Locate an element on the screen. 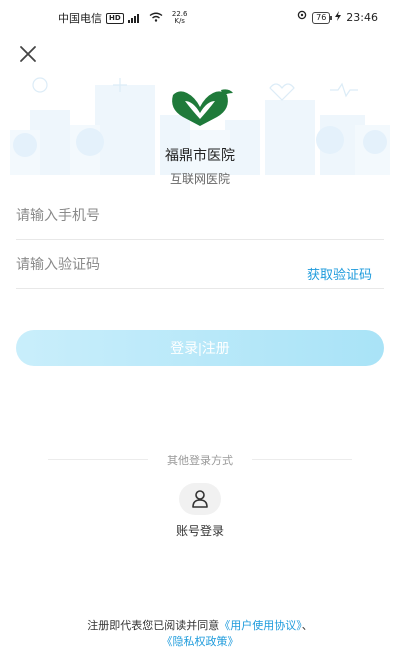 The width and height of the screenshot is (400, 666). agreement-text: 注册即代表您已阅读并同意《用户使用协议》、 《隐私权政策》 is located at coordinates (200, 634).